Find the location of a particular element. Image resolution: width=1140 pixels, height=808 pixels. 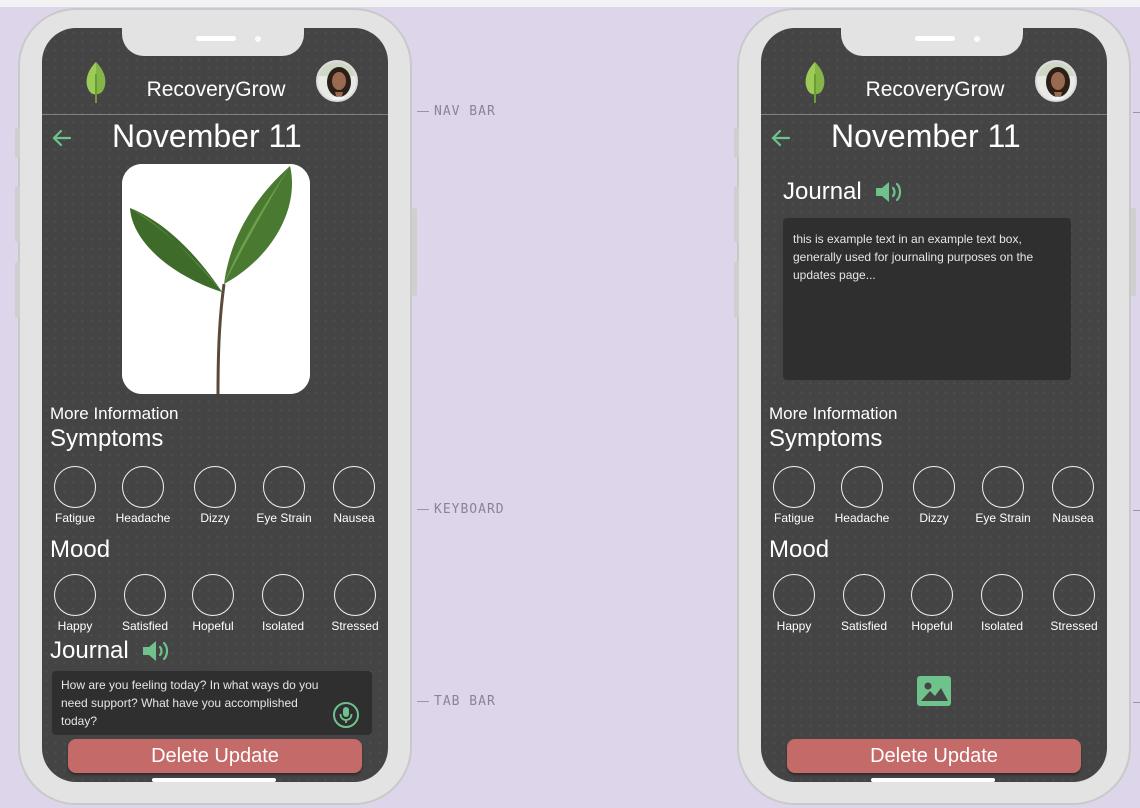

avatar-photo is located at coordinates (1056, 81).